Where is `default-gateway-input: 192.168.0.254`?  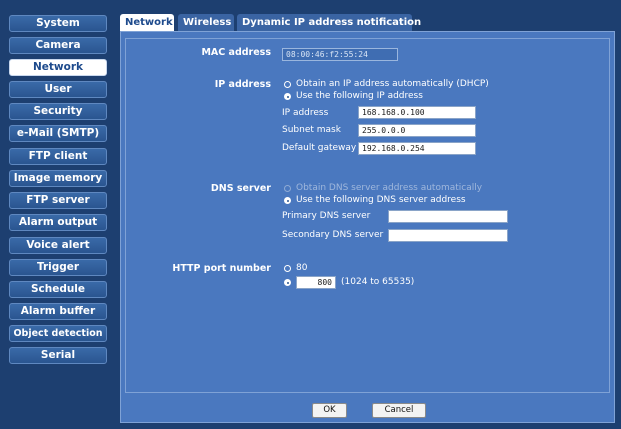 default-gateway-input: 192.168.0.254 is located at coordinates (417, 148).